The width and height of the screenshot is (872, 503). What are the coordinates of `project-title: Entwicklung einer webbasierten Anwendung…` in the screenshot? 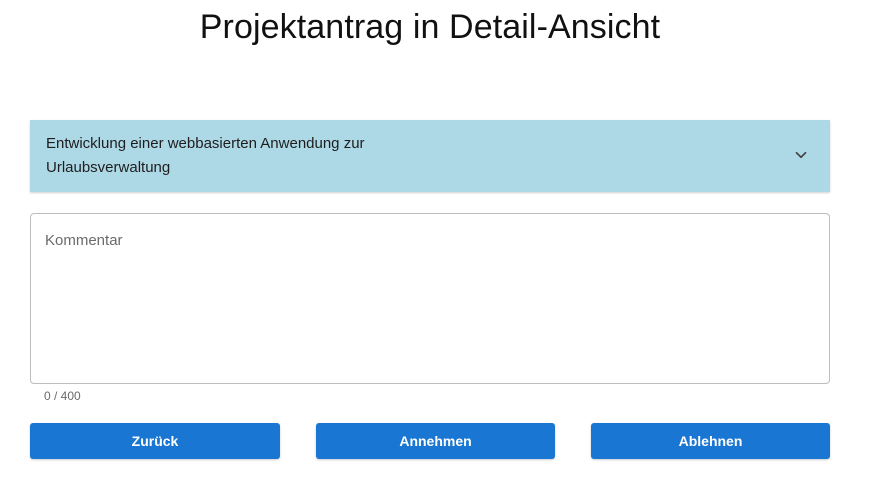 It's located at (205, 155).